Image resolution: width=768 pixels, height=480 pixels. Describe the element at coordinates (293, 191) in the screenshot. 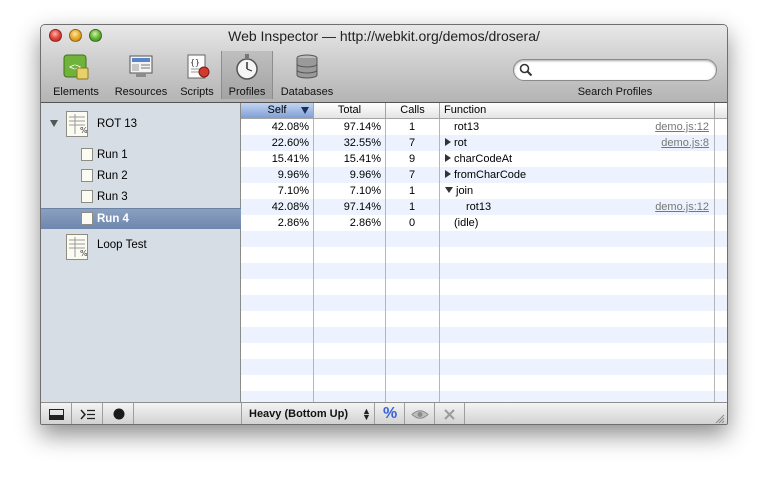

I see `self-cell: 7.10%` at that location.